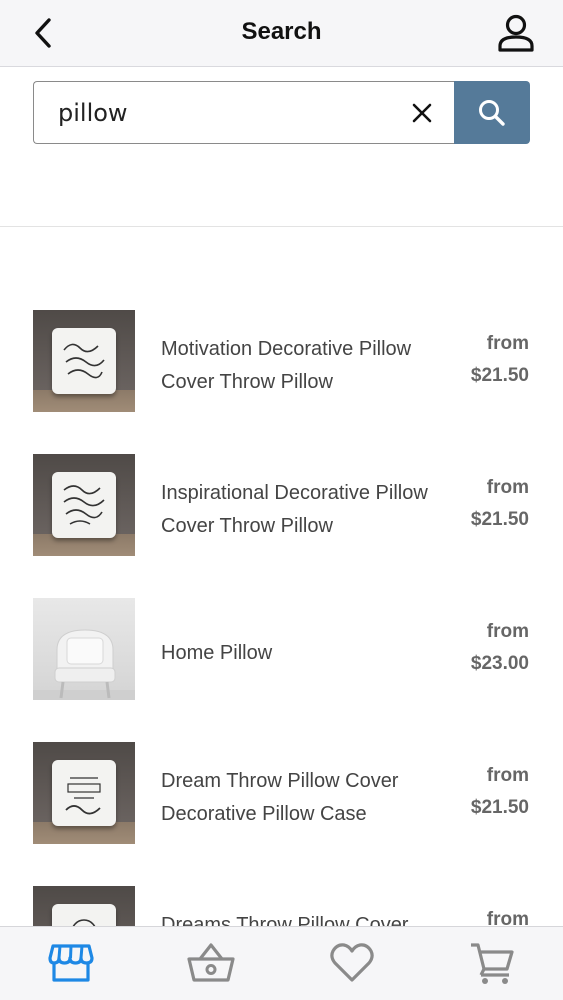  Describe the element at coordinates (217, 653) in the screenshot. I see `product-name: Home Pillow` at that location.